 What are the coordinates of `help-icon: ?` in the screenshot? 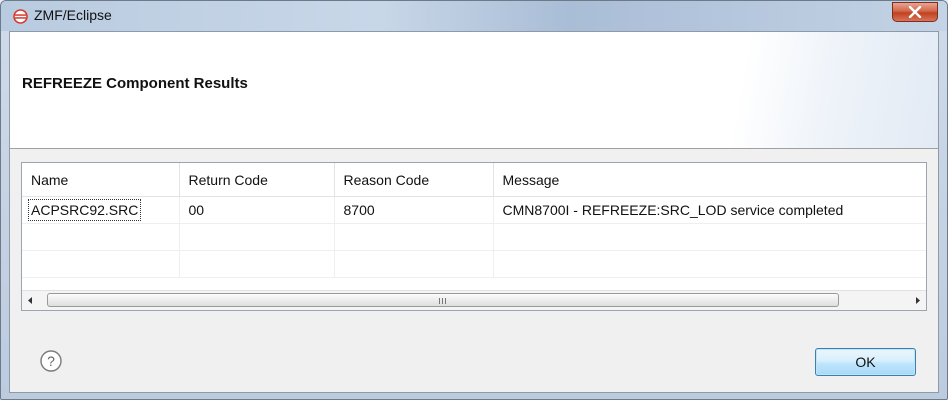 It's located at (51, 361).